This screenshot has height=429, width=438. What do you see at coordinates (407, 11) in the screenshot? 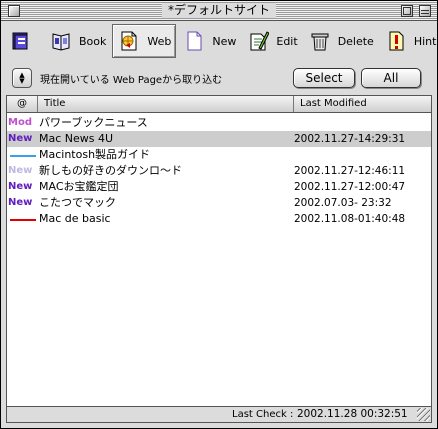
I see `zoom-box-button` at bounding box center [407, 11].